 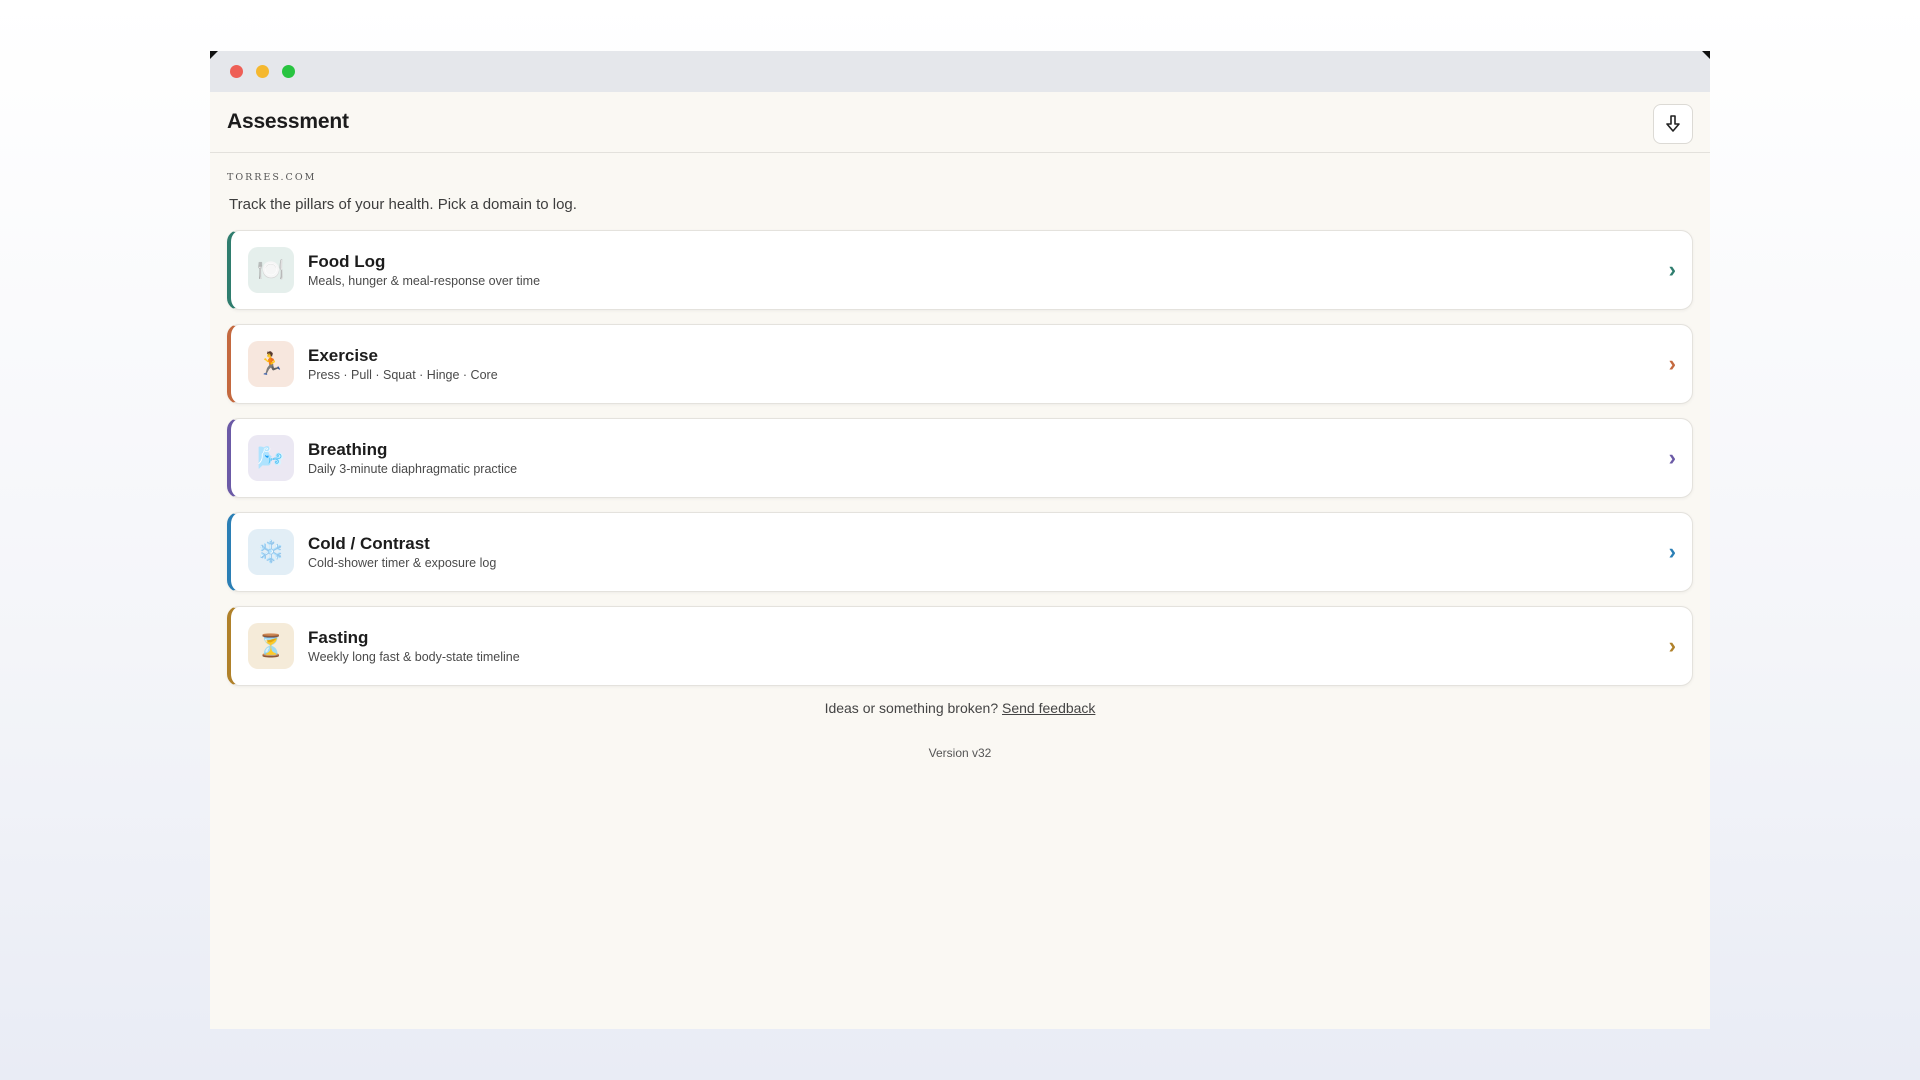 I want to click on download-arrow-icon, so click(x=1673, y=123).